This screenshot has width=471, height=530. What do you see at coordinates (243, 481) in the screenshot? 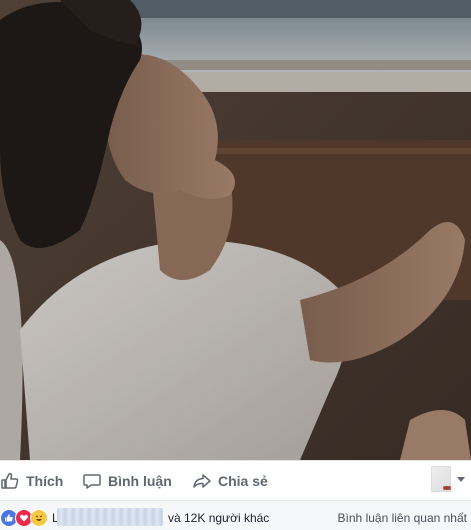
I see `share-label: Chia sẻ` at bounding box center [243, 481].